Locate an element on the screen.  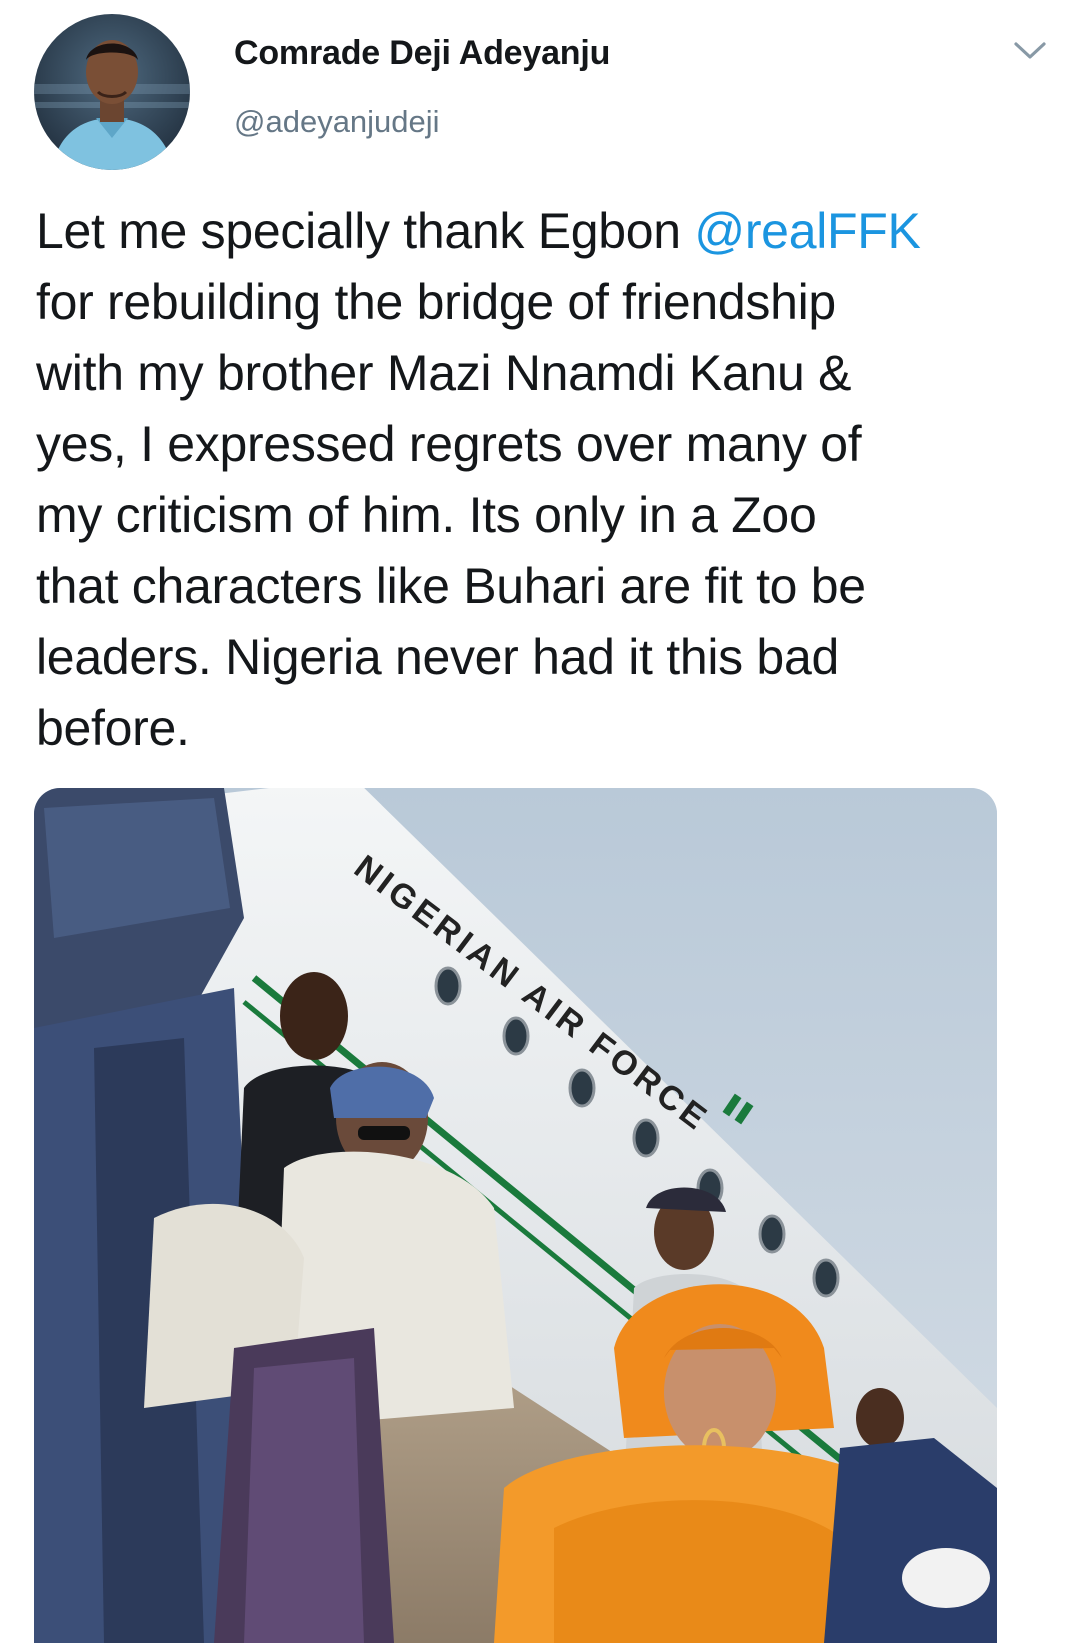
display-name: Comrade Deji Adeyanju is located at coordinates (422, 53).